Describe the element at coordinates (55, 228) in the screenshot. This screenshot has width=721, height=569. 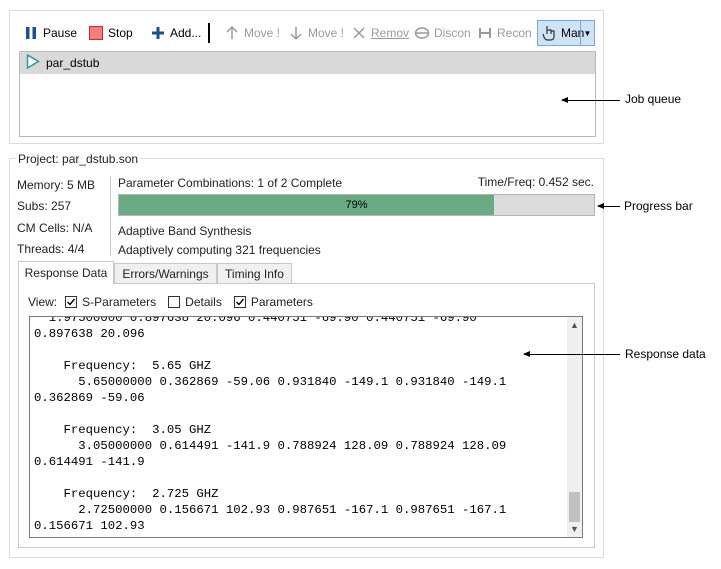
I see `cm-cells-stat: CM Cells: N/A` at that location.